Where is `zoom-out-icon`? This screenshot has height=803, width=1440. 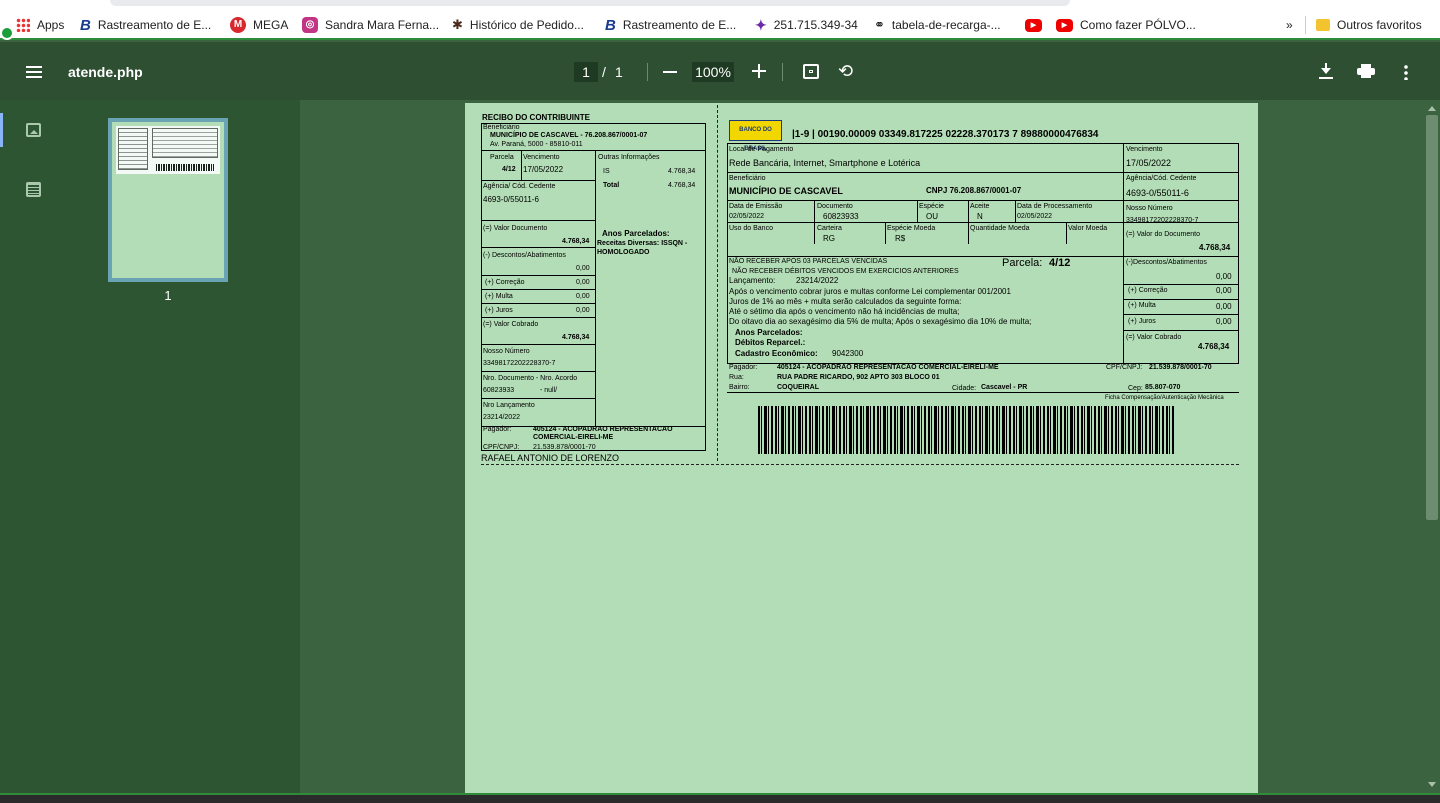
zoom-out-icon is located at coordinates (670, 72).